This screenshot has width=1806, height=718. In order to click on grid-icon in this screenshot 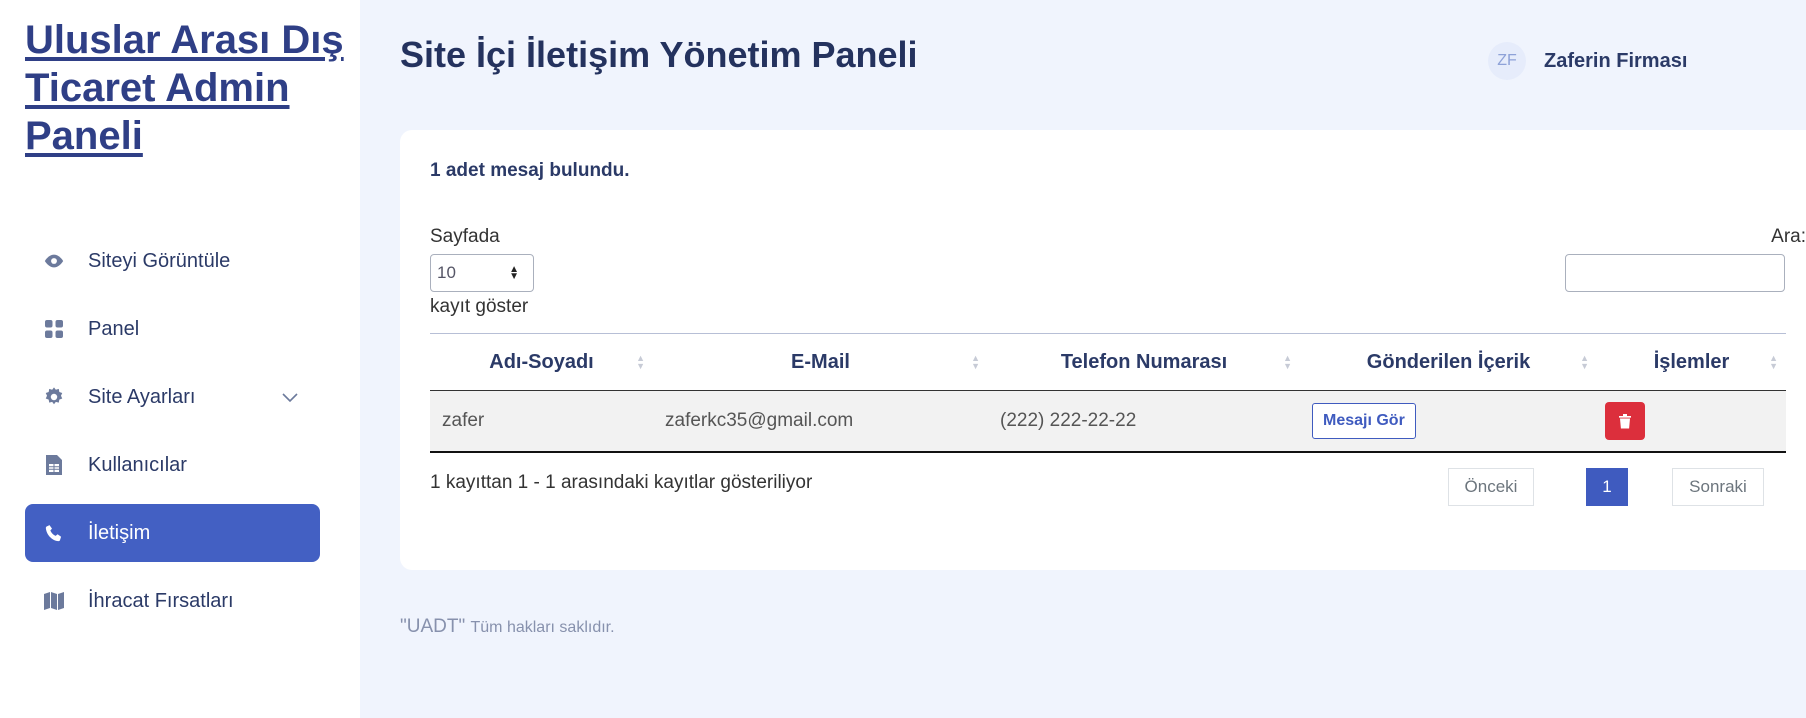, I will do `click(54, 329)`.